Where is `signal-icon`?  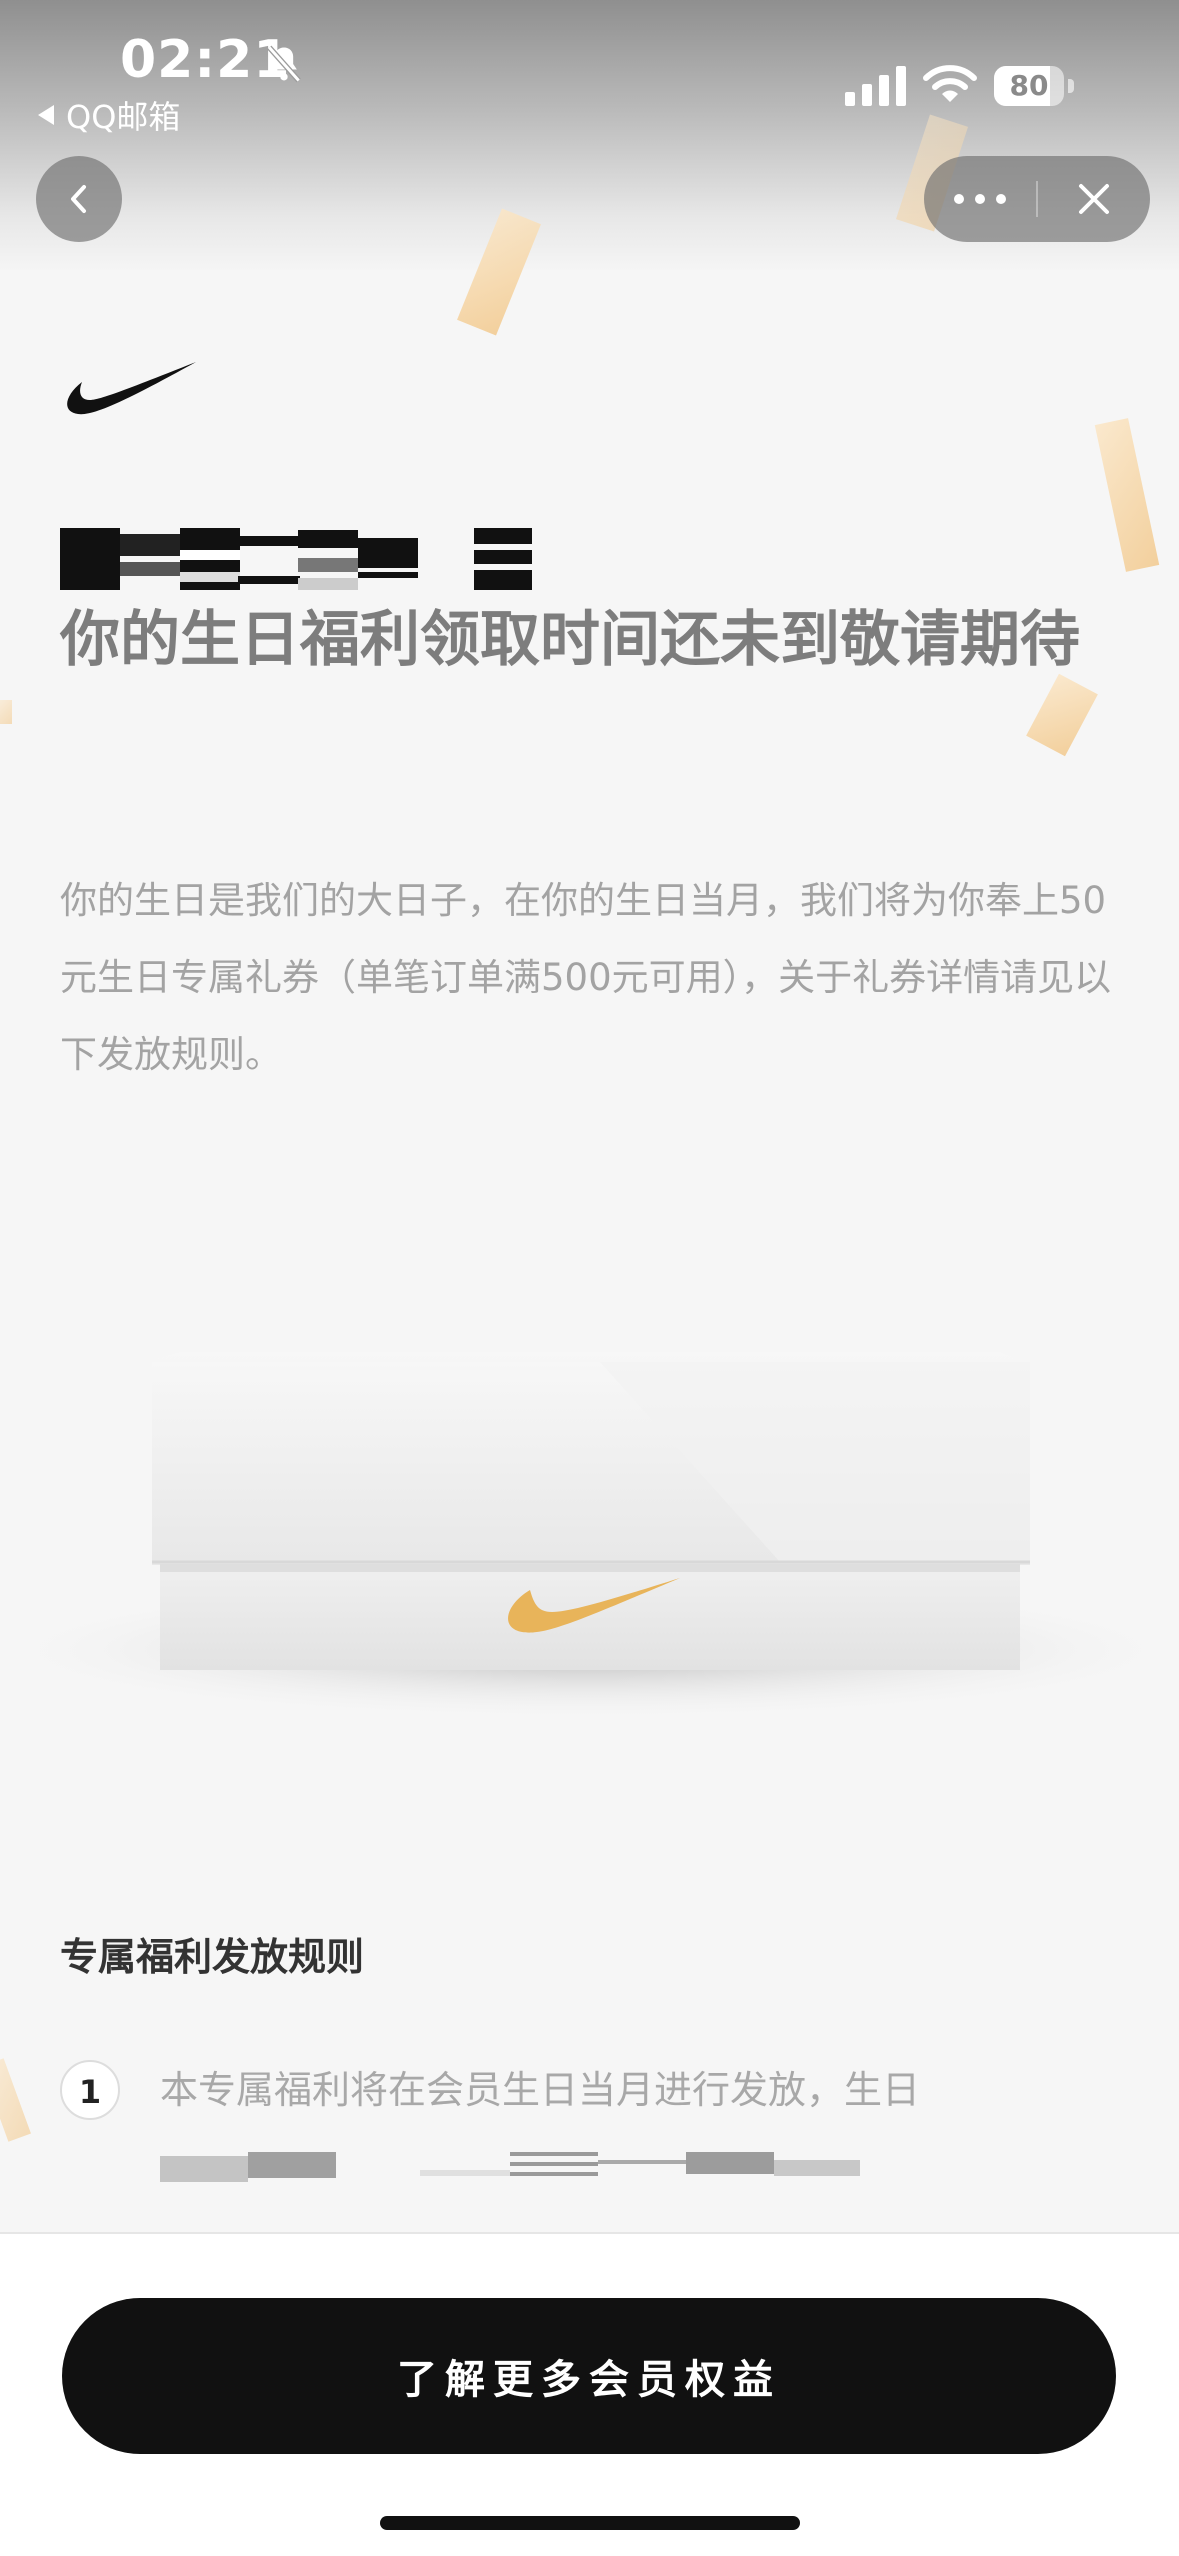 signal-icon is located at coordinates (875, 86).